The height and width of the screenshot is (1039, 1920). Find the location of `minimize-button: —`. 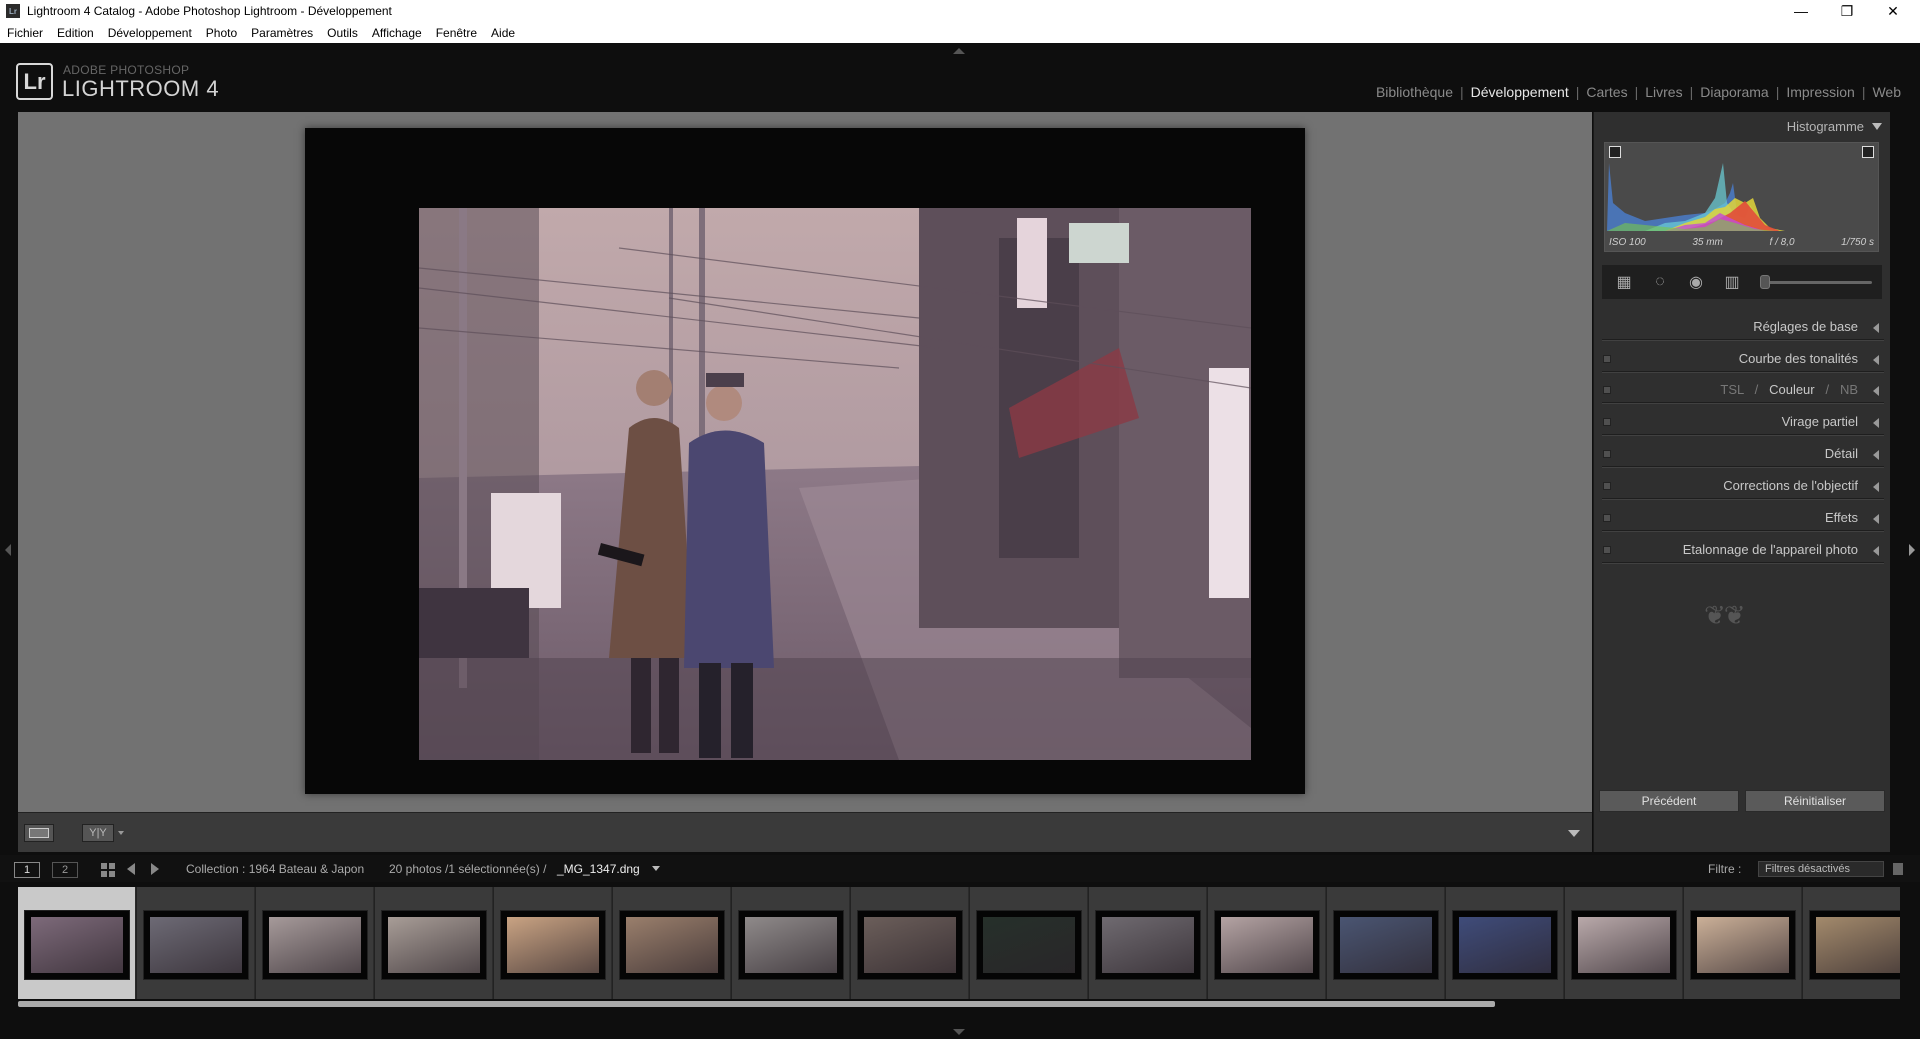

minimize-button: — is located at coordinates (1801, 11).